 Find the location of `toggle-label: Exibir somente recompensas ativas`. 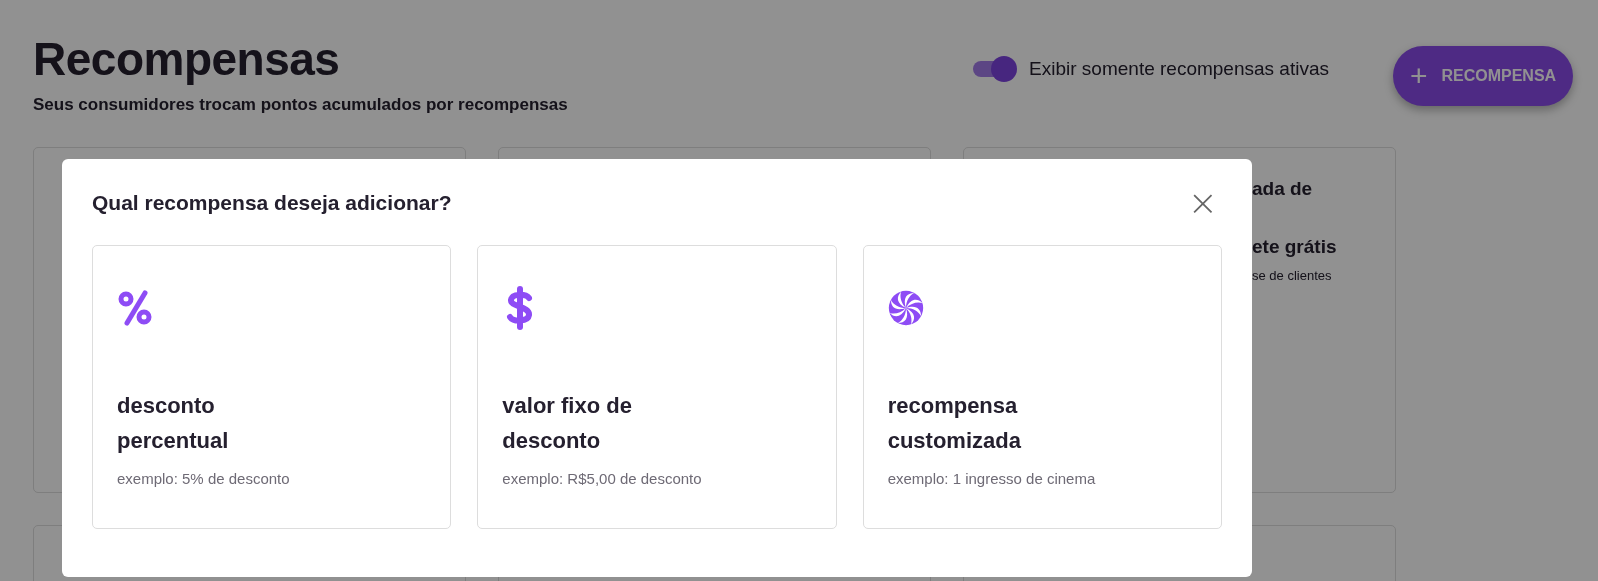

toggle-label: Exibir somente recompensas ativas is located at coordinates (1179, 69).